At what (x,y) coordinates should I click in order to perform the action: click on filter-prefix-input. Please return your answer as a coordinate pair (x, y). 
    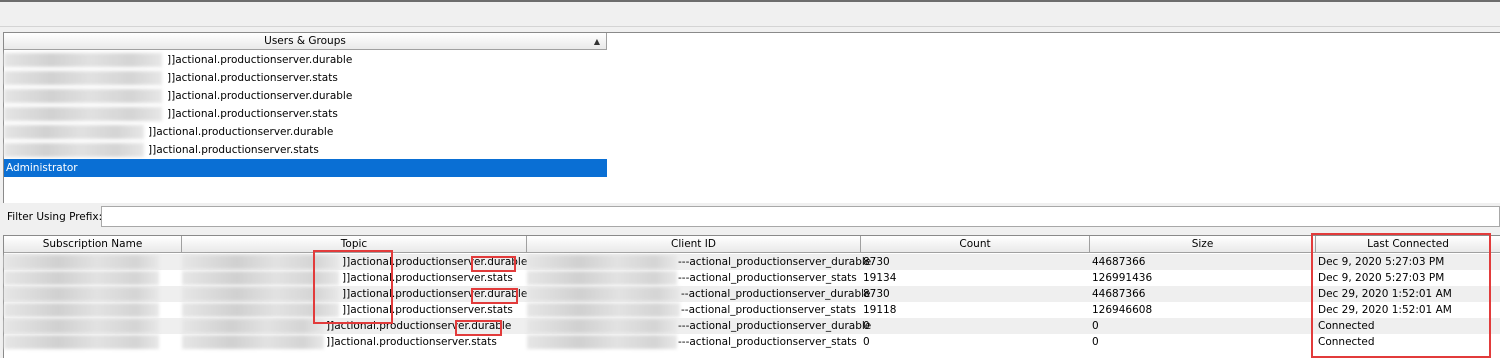
    Looking at the image, I should click on (800, 216).